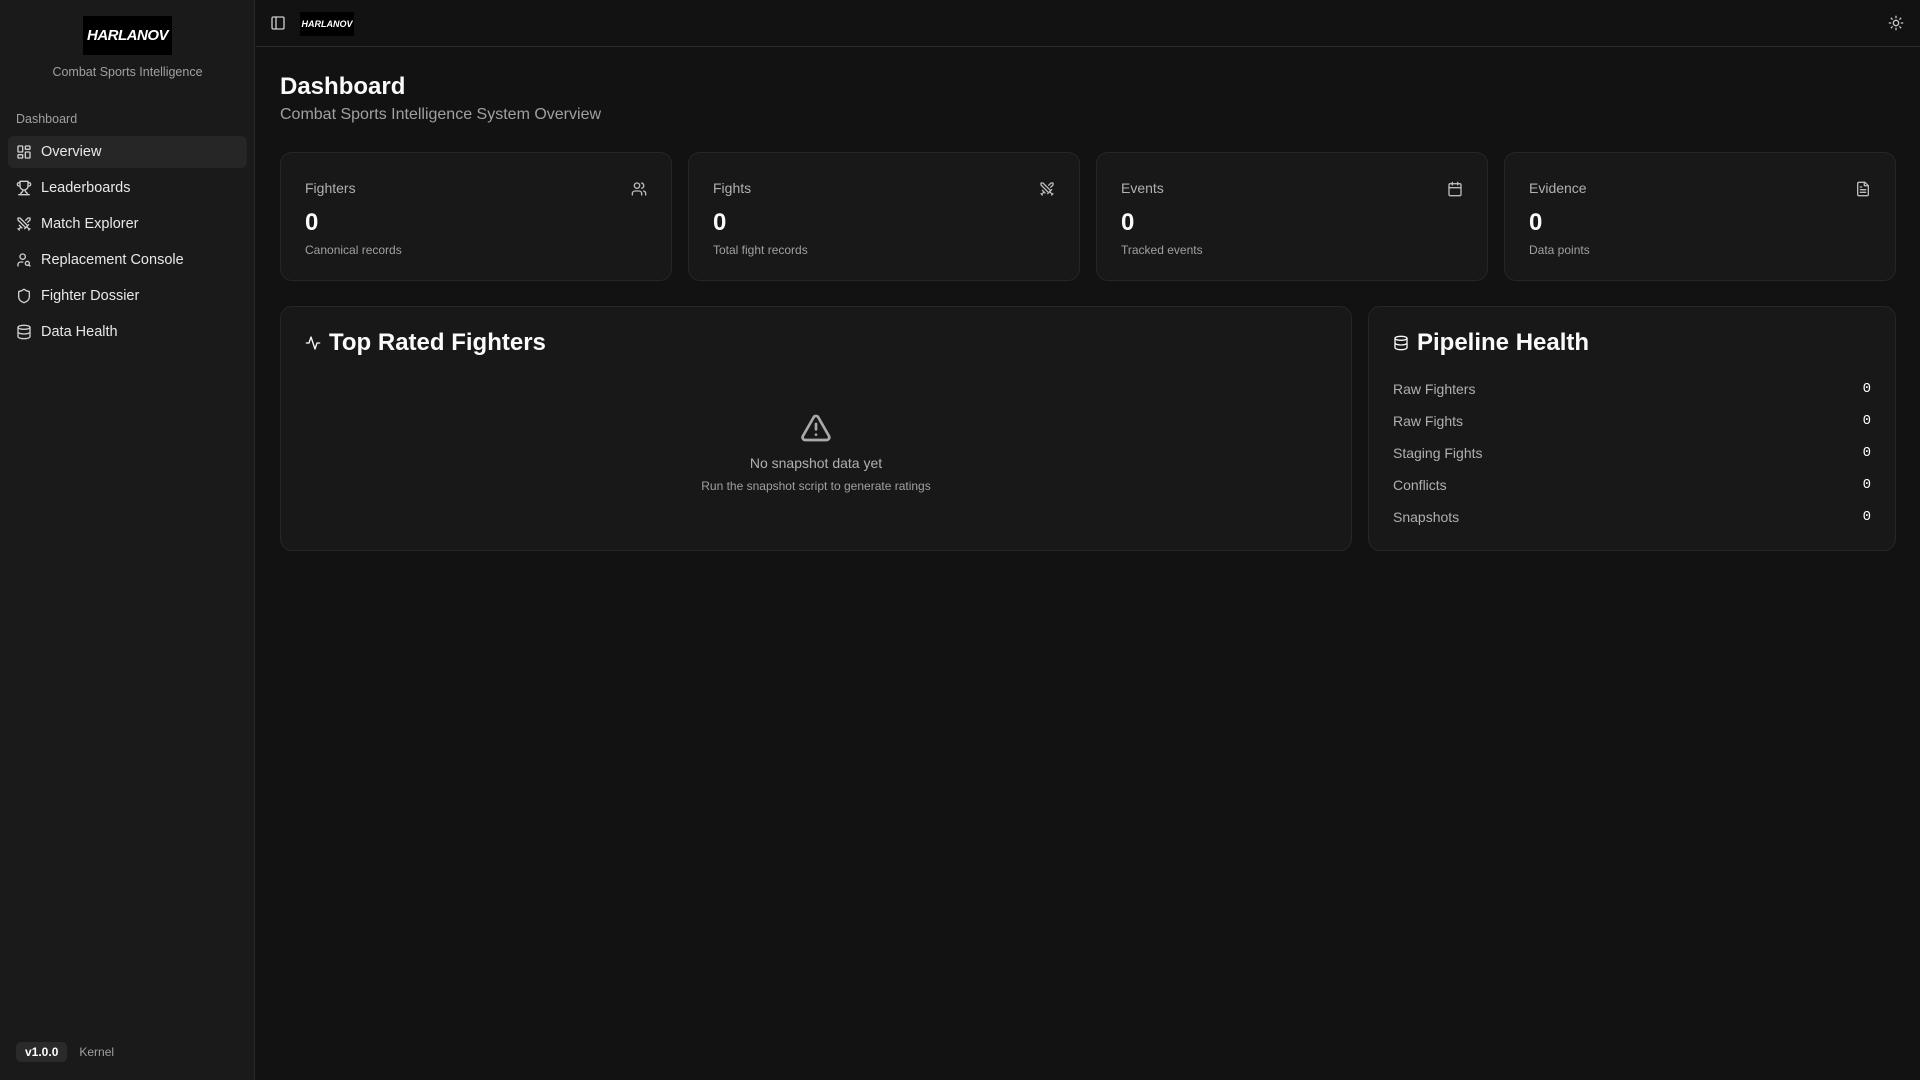 This screenshot has width=1920, height=1080. Describe the element at coordinates (1088, 23) in the screenshot. I see `topbar: HARLANOV` at that location.